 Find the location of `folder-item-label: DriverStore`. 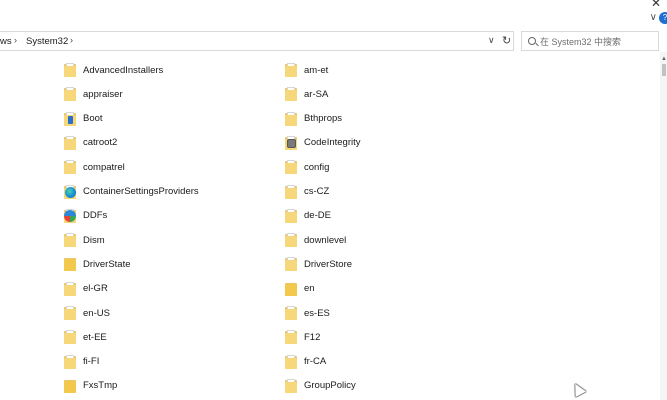

folder-item-label: DriverStore is located at coordinates (328, 264).